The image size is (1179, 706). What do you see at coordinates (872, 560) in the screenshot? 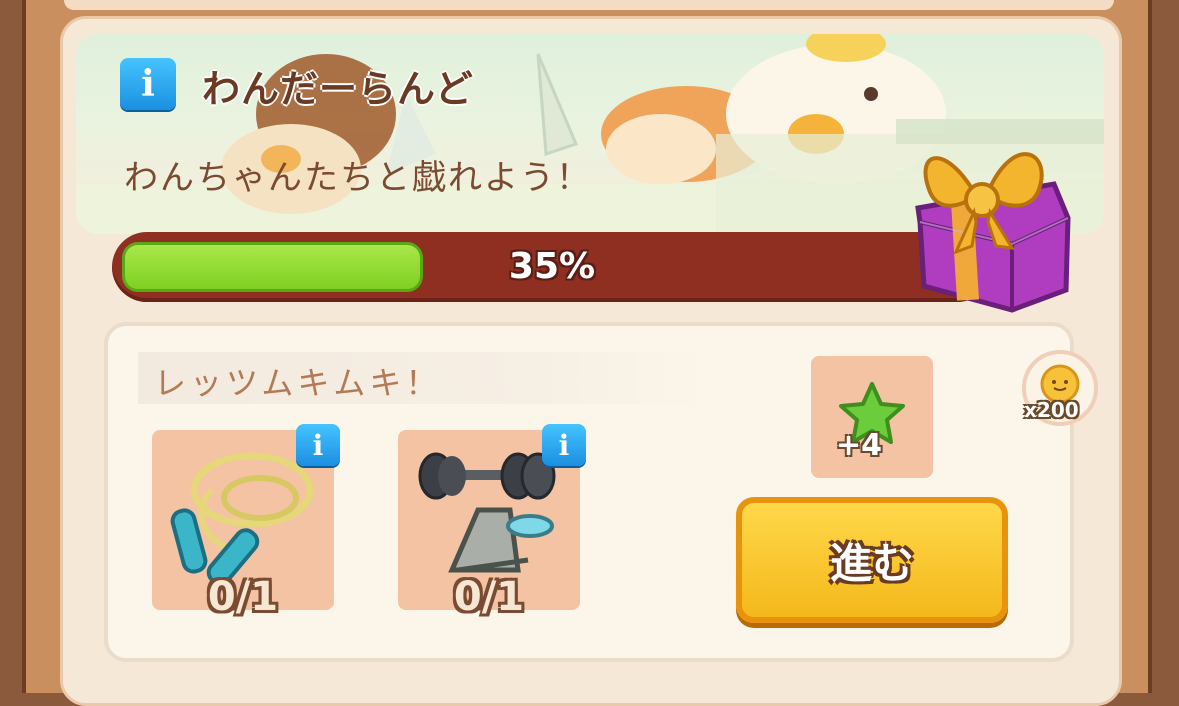
I see `go-button: 進む` at bounding box center [872, 560].